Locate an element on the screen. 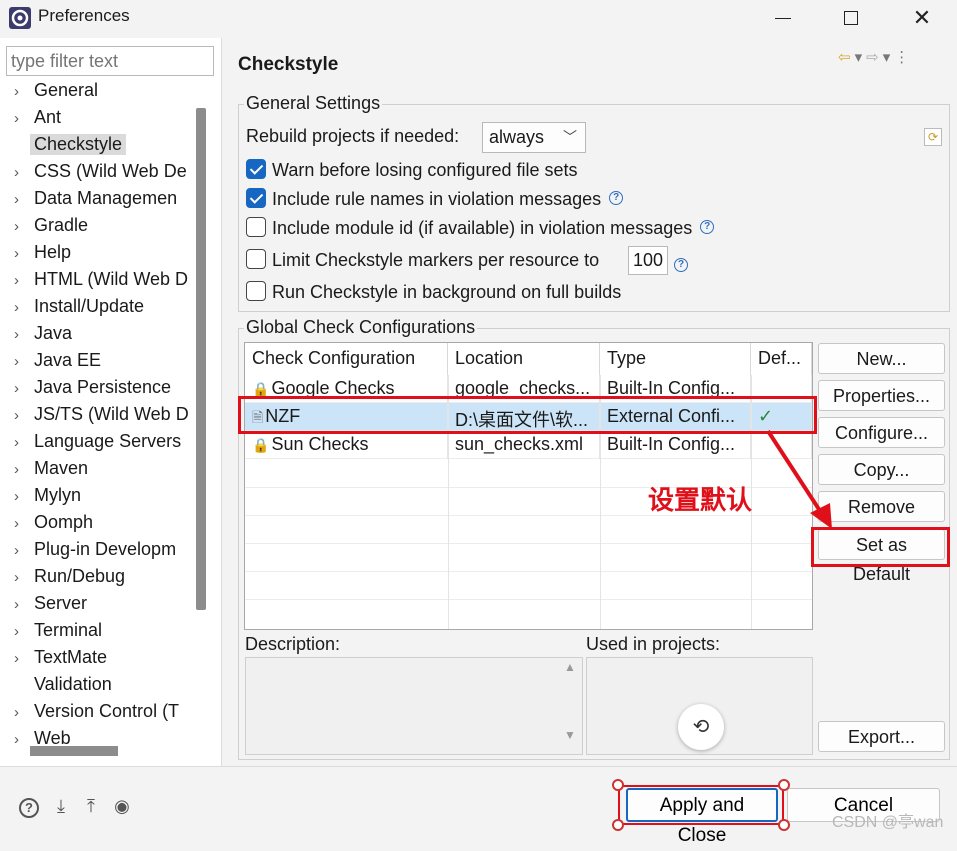 Image resolution: width=957 pixels, height=851 pixels. tree-item: ›Oomph is located at coordinates (102, 525).